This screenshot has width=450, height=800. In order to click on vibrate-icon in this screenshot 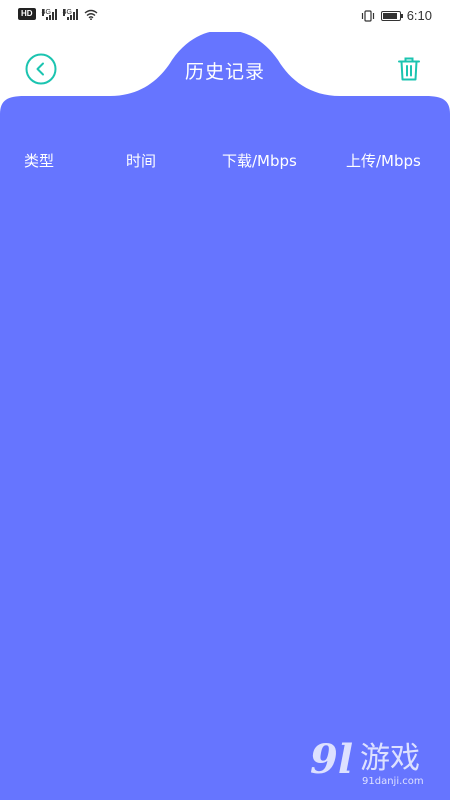, I will do `click(367, 15)`.